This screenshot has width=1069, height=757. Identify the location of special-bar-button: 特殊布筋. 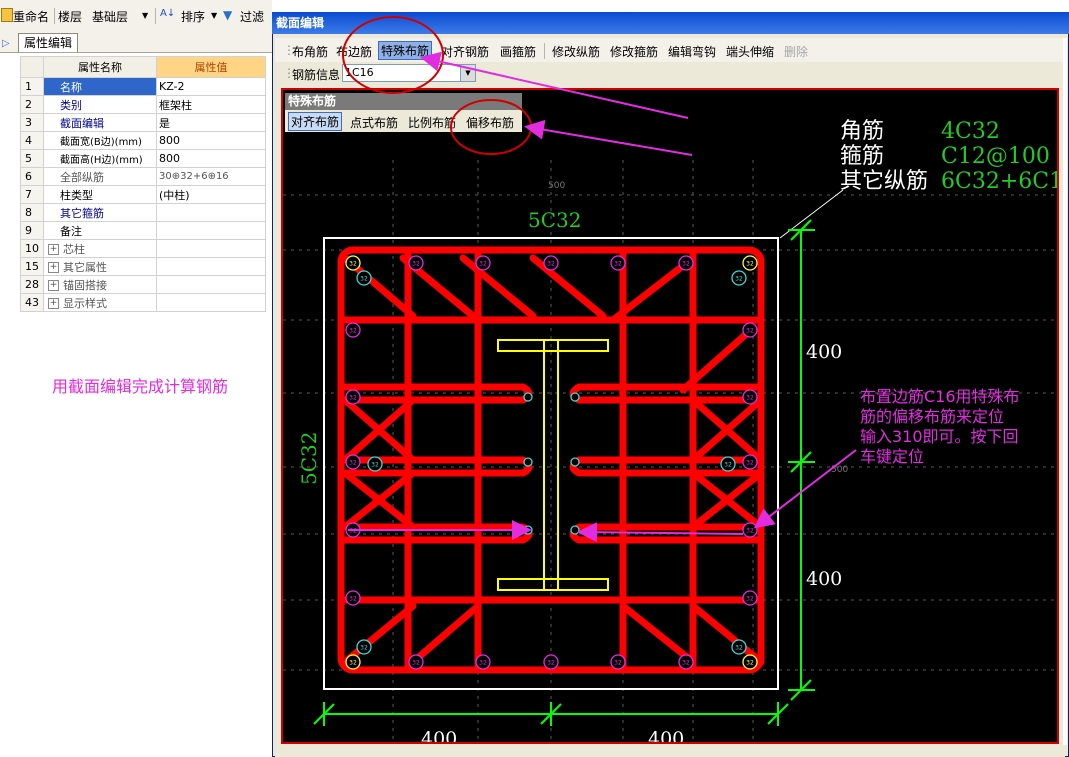
(405, 50).